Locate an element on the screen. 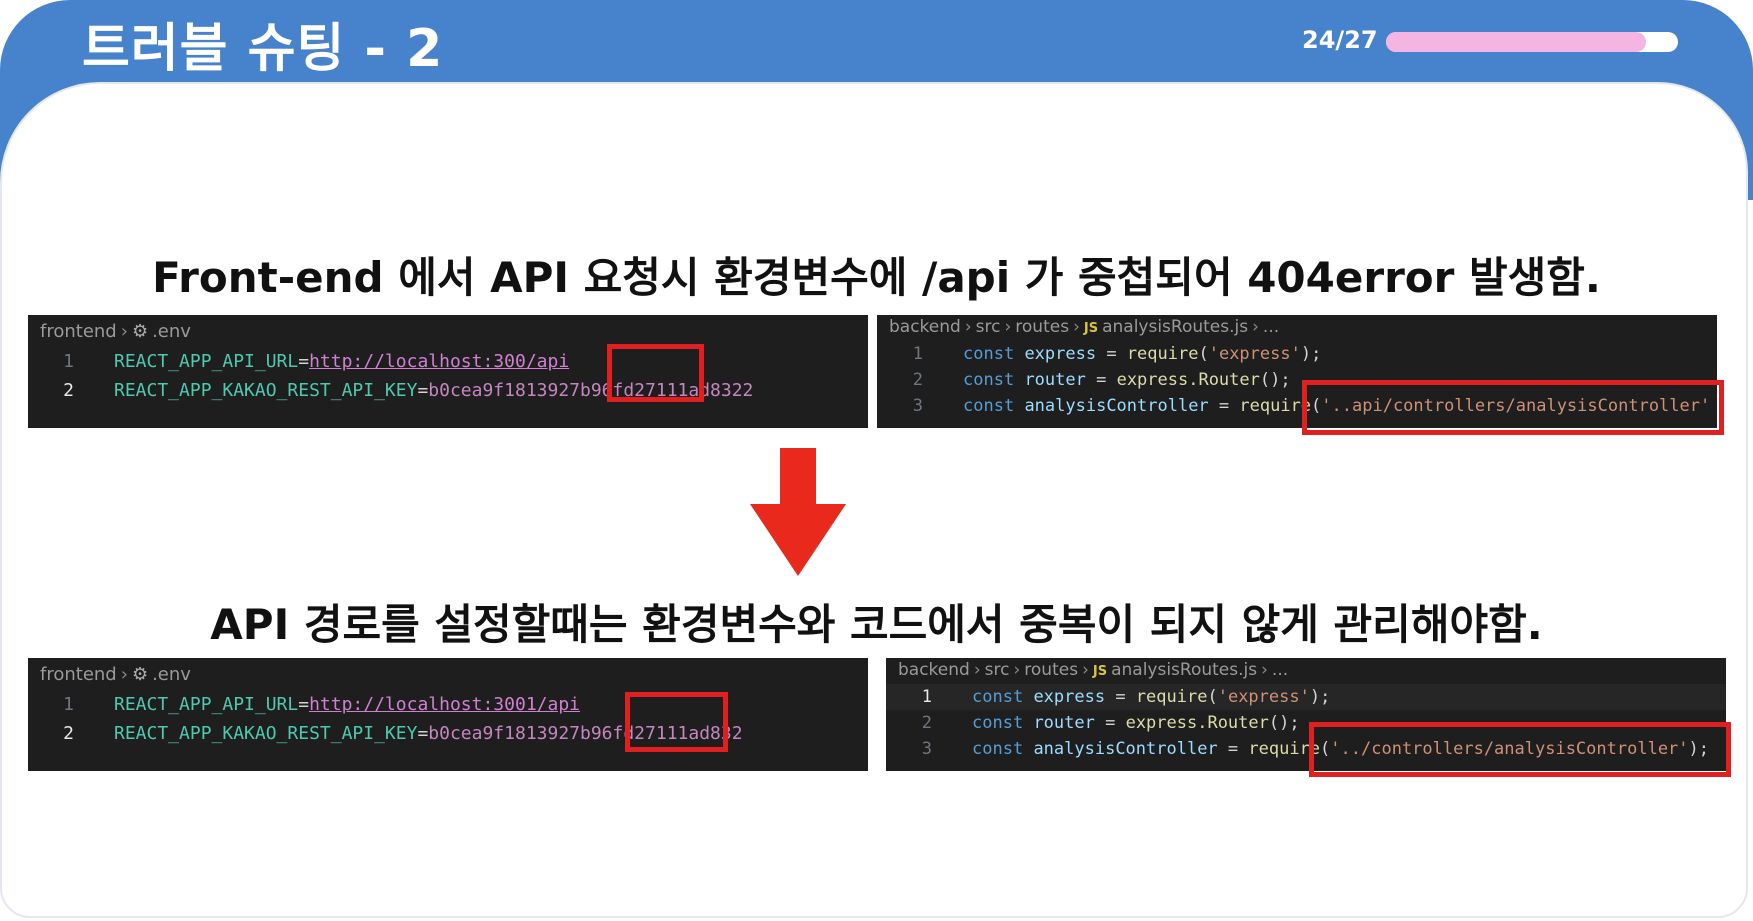  progress-fill is located at coordinates (1516, 42).